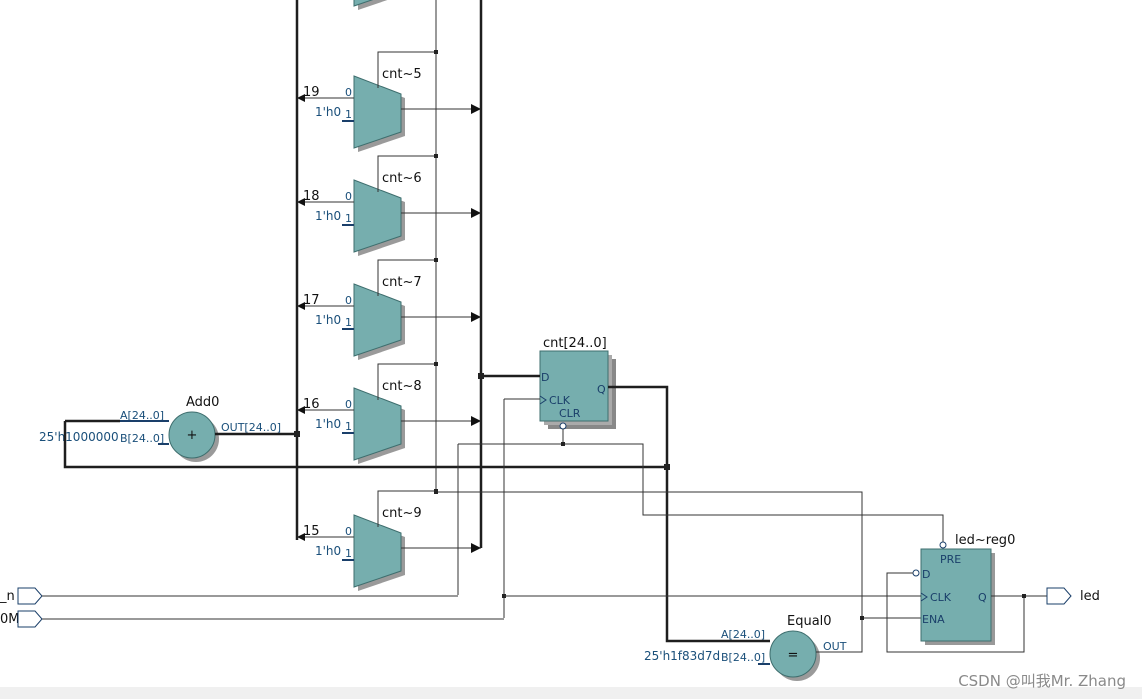 The width and height of the screenshot is (1142, 699). Describe the element at coordinates (10, 619) in the screenshot. I see `input-port-clock-label: 0M` at that location.